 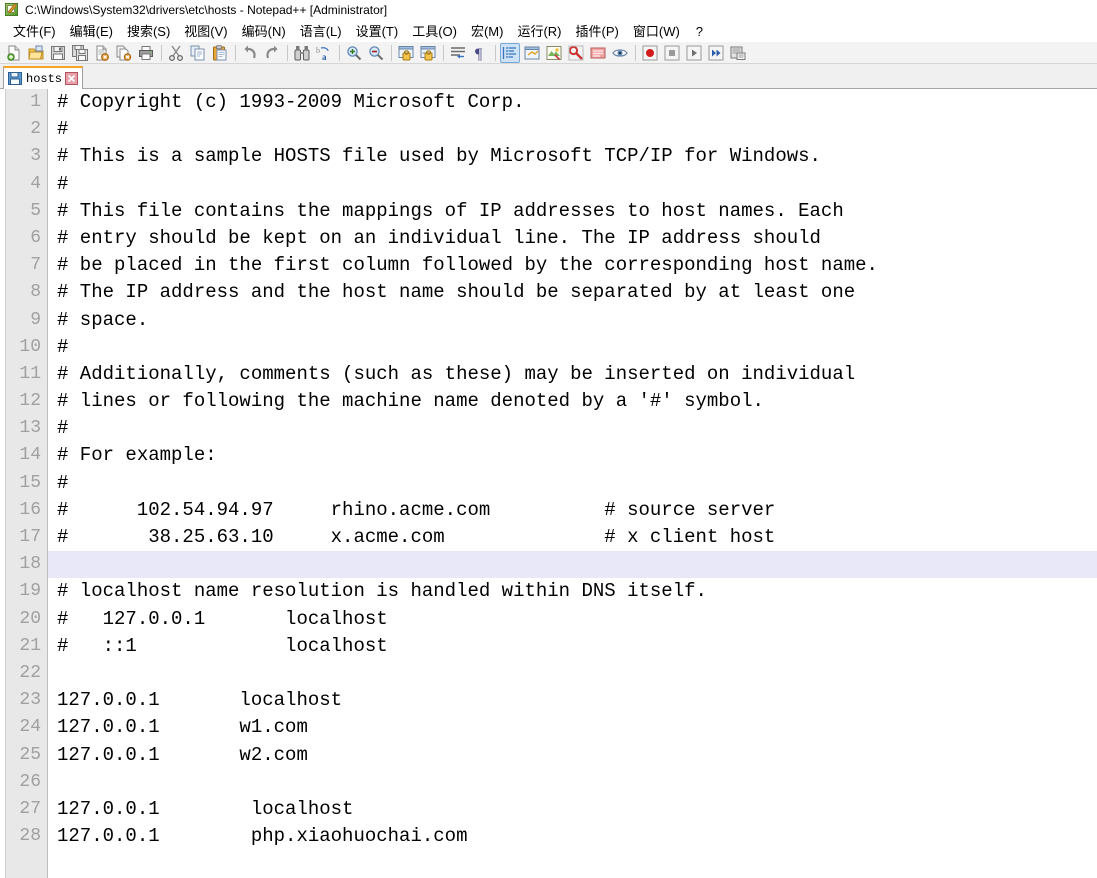 What do you see at coordinates (324, 56) in the screenshot?
I see `svg-text: a` at bounding box center [324, 56].